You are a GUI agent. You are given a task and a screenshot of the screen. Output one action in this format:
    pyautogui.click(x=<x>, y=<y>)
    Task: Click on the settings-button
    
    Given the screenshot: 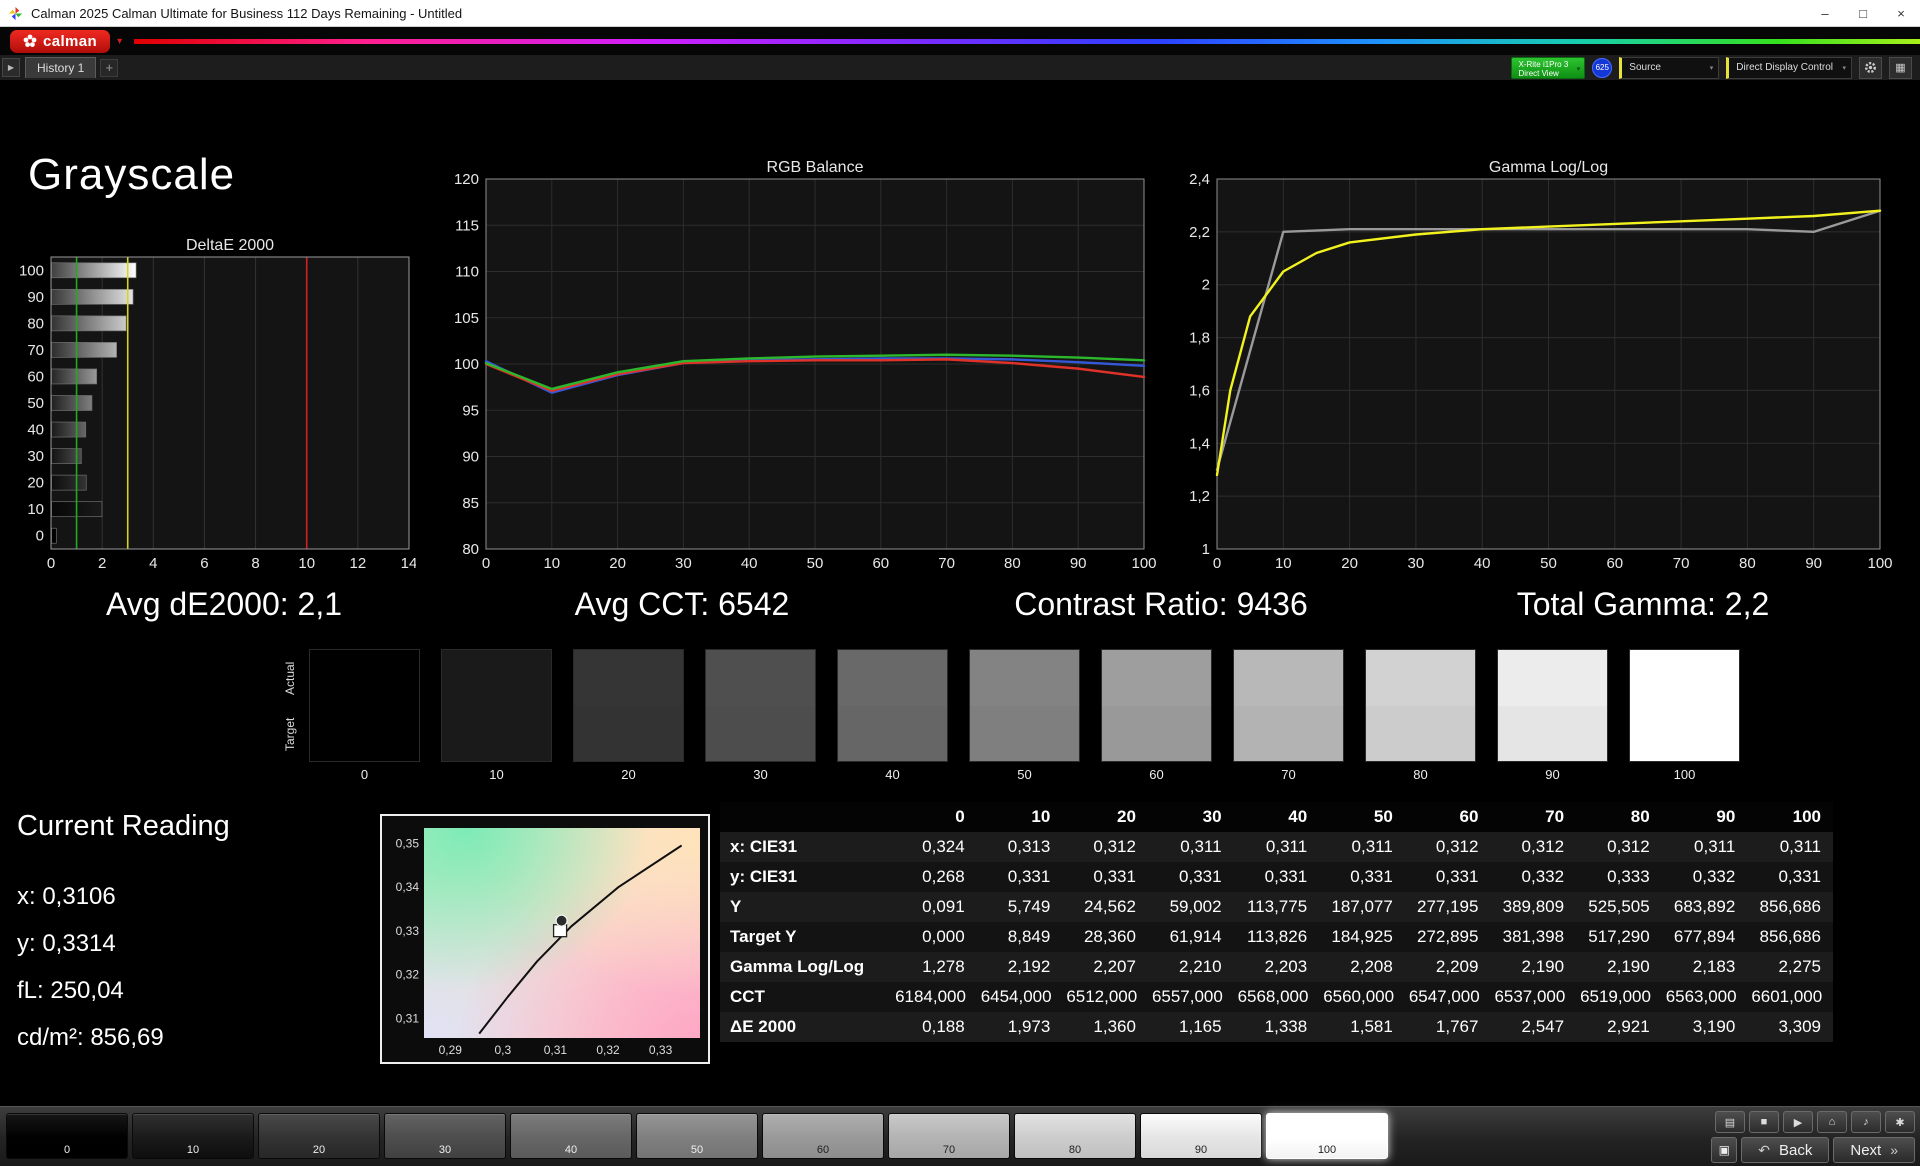 What is the action you would take?
    pyautogui.click(x=1870, y=67)
    